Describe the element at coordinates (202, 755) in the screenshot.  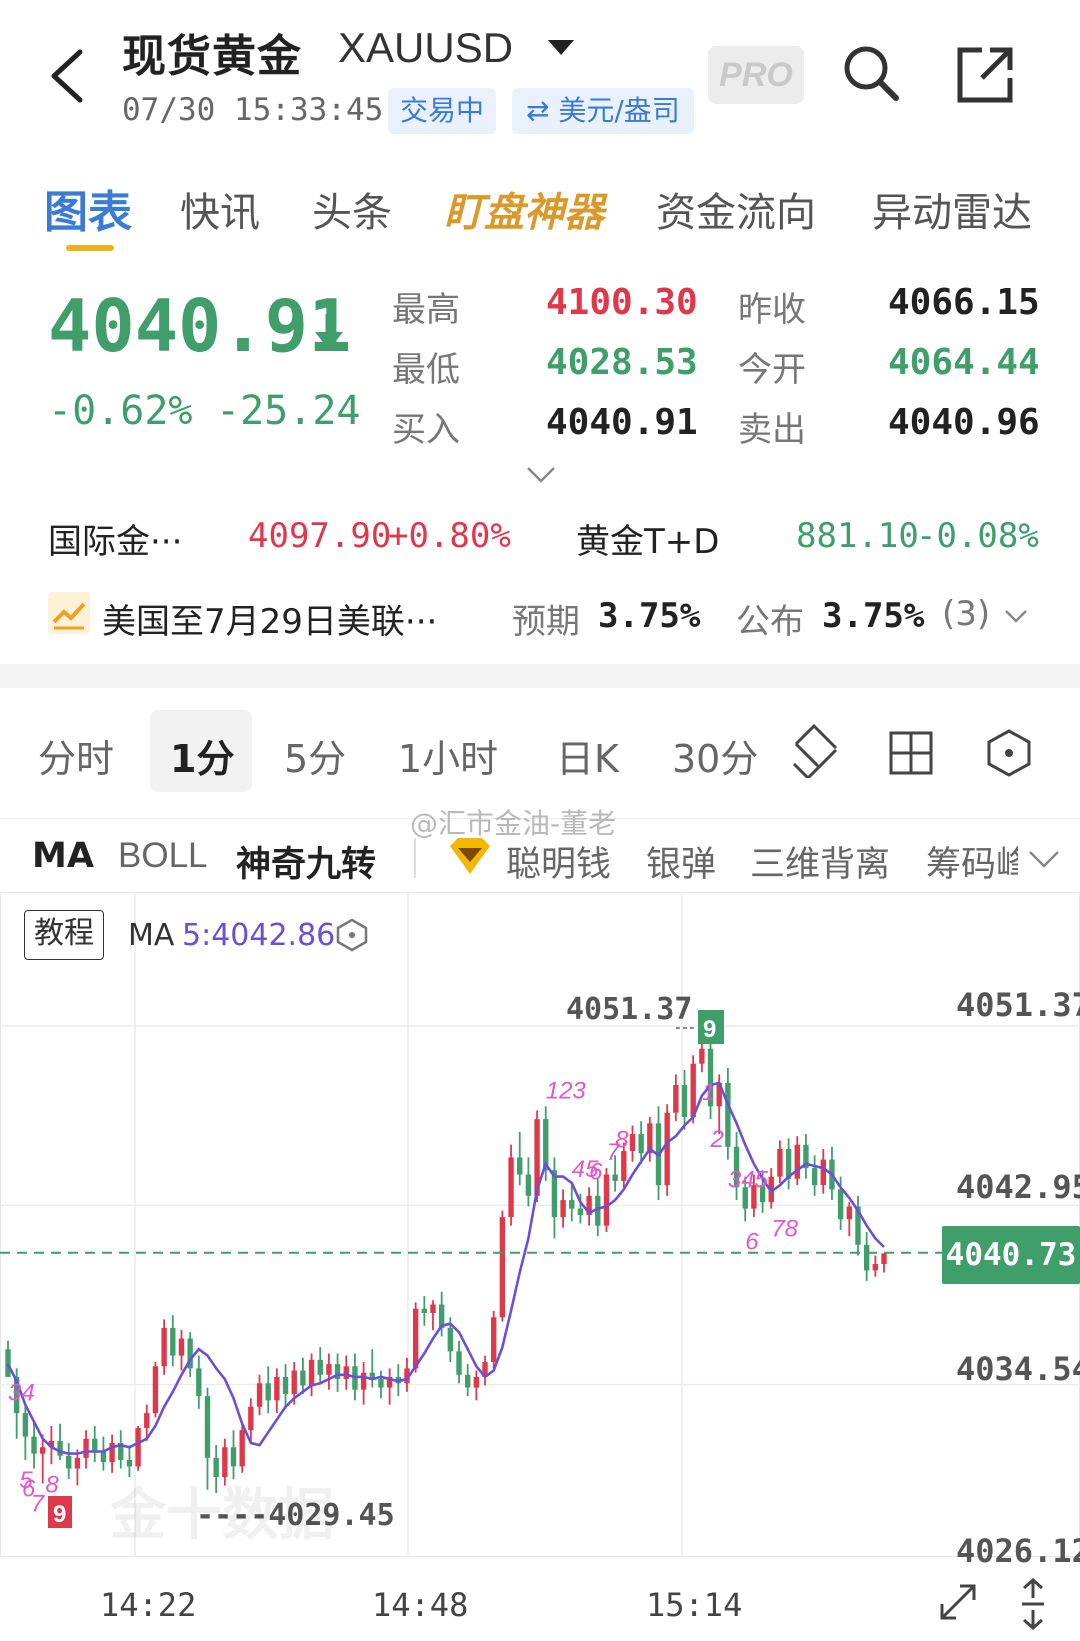
I see `period-tab-1m: 1分` at that location.